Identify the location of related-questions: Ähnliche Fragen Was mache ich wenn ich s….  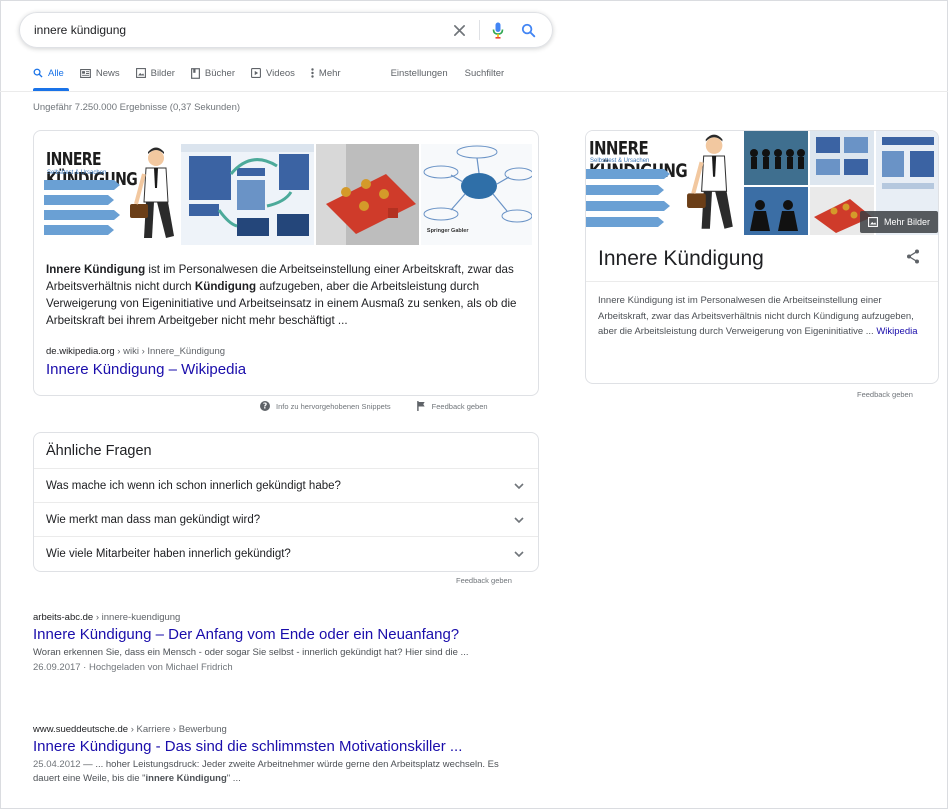
(286, 502).